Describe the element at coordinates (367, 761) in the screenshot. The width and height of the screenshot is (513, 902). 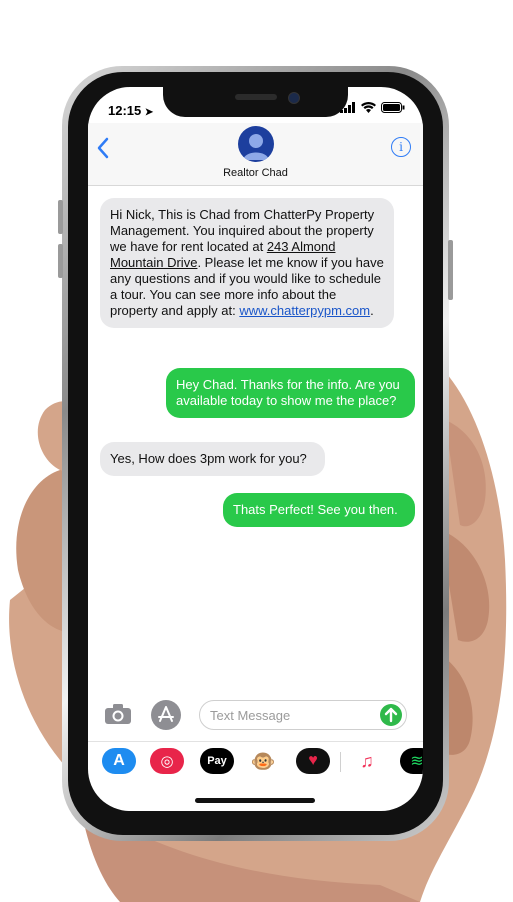
I see `music-icon: ♫` at that location.